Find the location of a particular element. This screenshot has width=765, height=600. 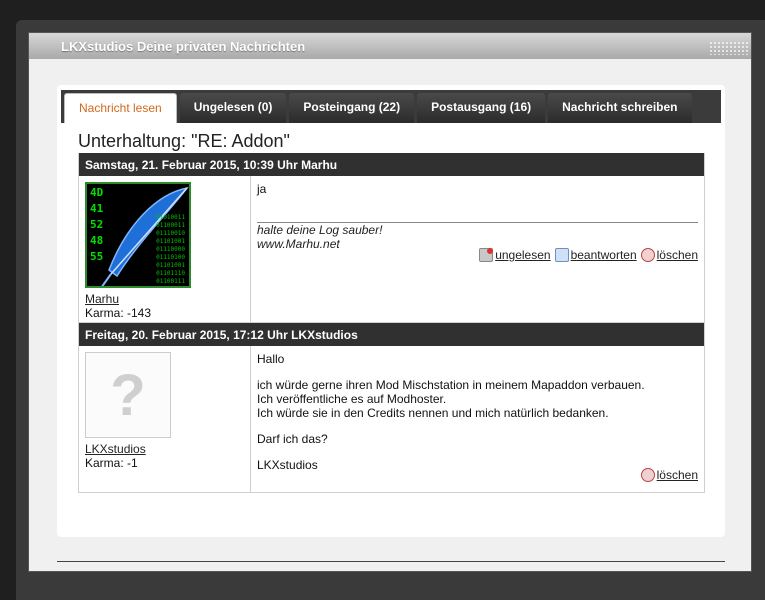

conversation-title: Unterhaltung: "RE: Addon" is located at coordinates (184, 141).